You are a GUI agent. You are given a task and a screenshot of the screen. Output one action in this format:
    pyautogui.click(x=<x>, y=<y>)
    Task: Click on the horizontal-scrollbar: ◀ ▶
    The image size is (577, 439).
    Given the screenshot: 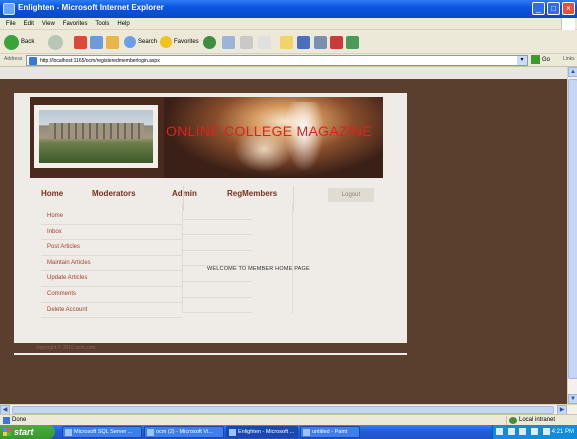 What is the action you would take?
    pyautogui.click(x=288, y=409)
    